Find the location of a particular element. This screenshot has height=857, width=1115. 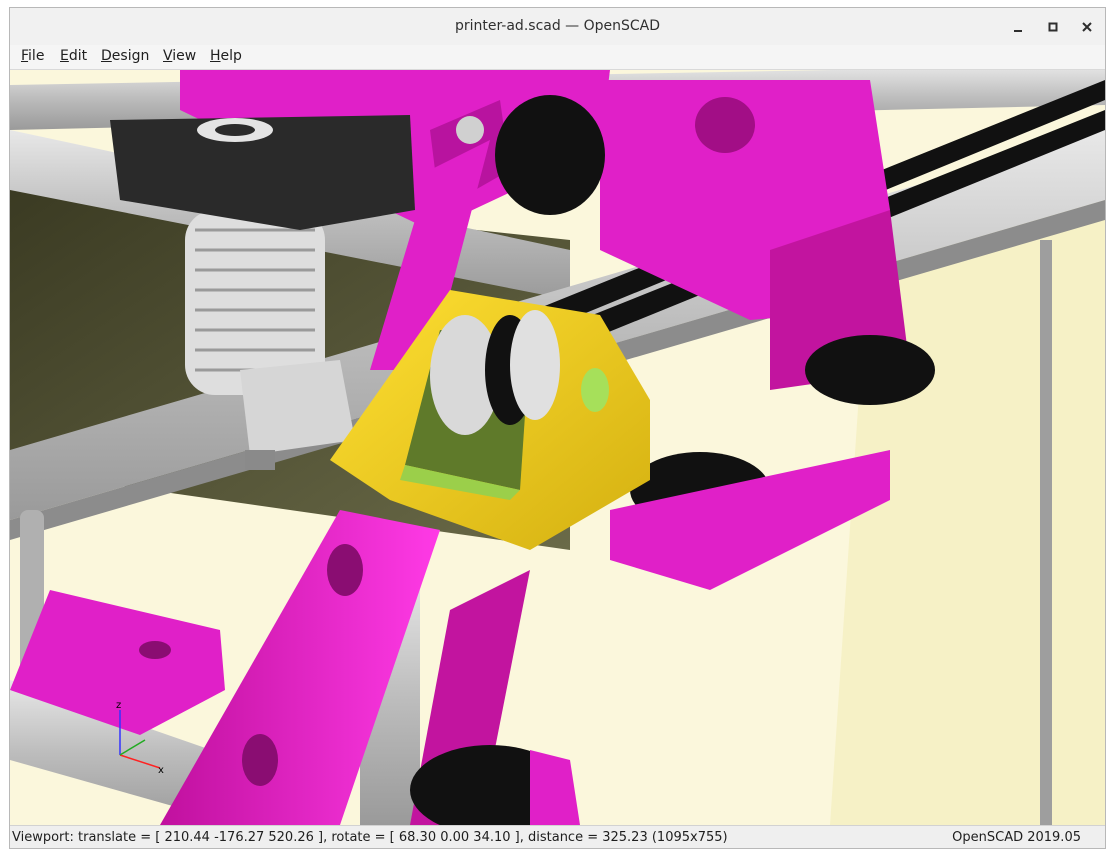

menu-edit-mnemonic: E is located at coordinates (64, 56).